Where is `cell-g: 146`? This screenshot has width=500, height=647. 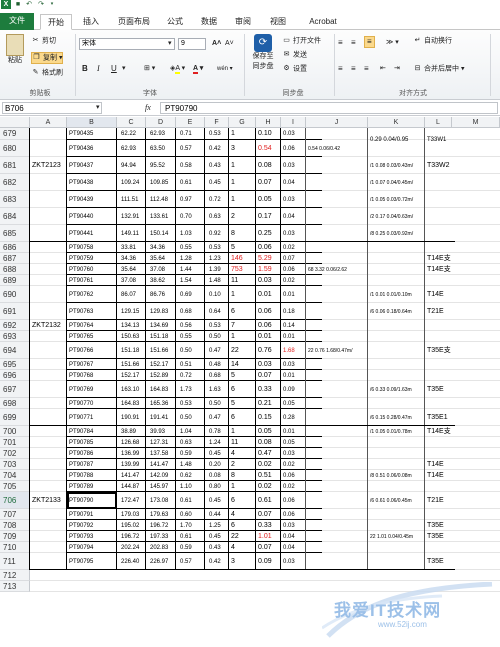
cell-g: 146 is located at coordinates (237, 259).